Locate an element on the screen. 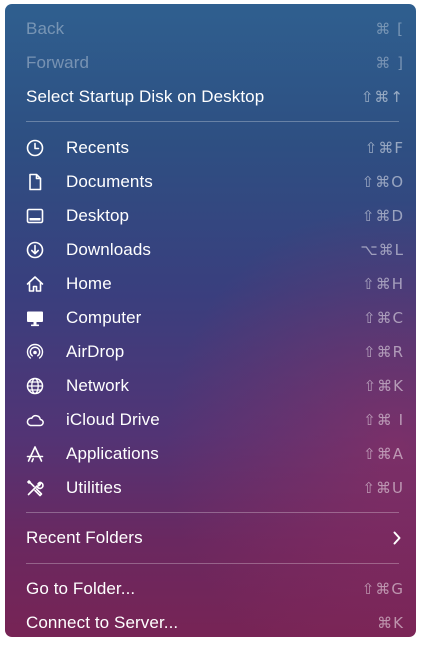  menu-item-network: Network ⇧⌘K is located at coordinates (210, 386).